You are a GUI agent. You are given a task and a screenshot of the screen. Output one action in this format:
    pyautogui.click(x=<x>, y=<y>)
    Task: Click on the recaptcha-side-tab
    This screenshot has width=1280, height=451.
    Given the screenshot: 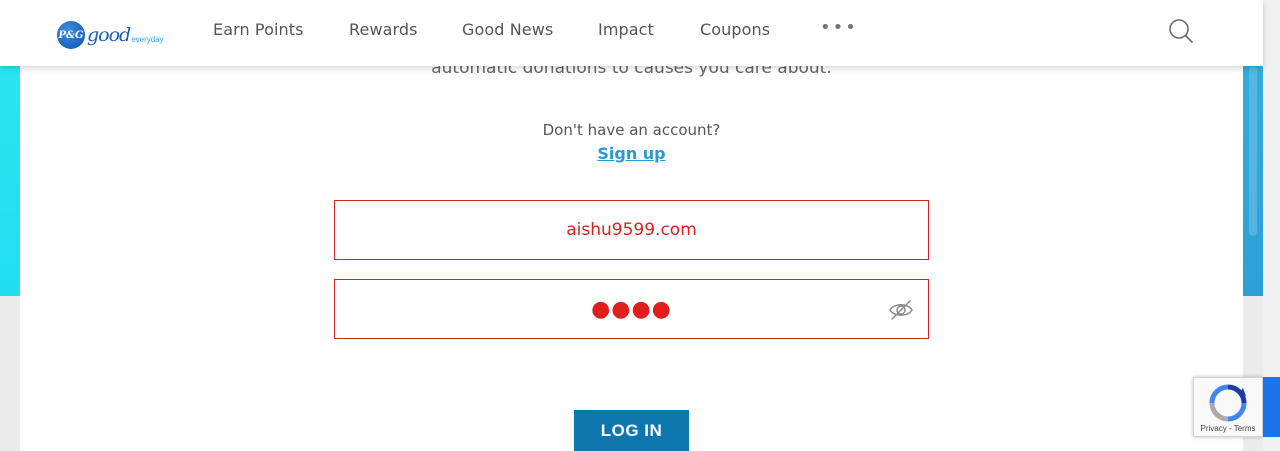 What is the action you would take?
    pyautogui.click(x=1271, y=407)
    